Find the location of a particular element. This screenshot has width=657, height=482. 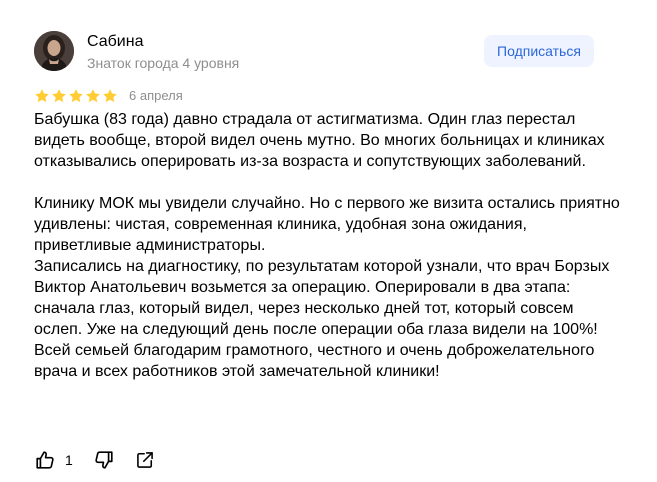

author-name: Сабина is located at coordinates (115, 42).